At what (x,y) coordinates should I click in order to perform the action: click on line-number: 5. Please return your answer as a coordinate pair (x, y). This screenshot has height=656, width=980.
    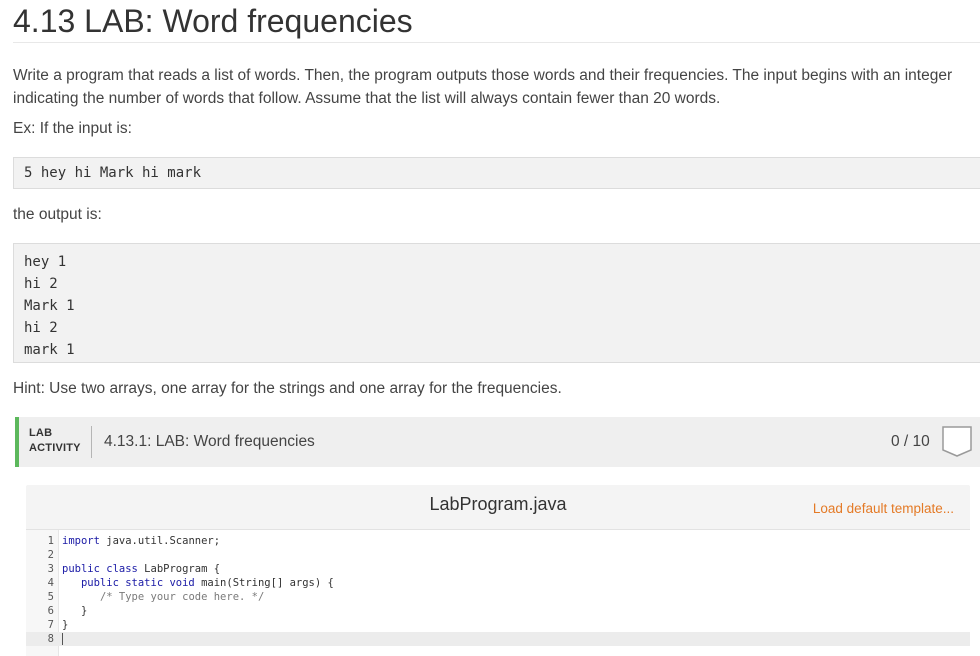
    Looking at the image, I should click on (50, 597).